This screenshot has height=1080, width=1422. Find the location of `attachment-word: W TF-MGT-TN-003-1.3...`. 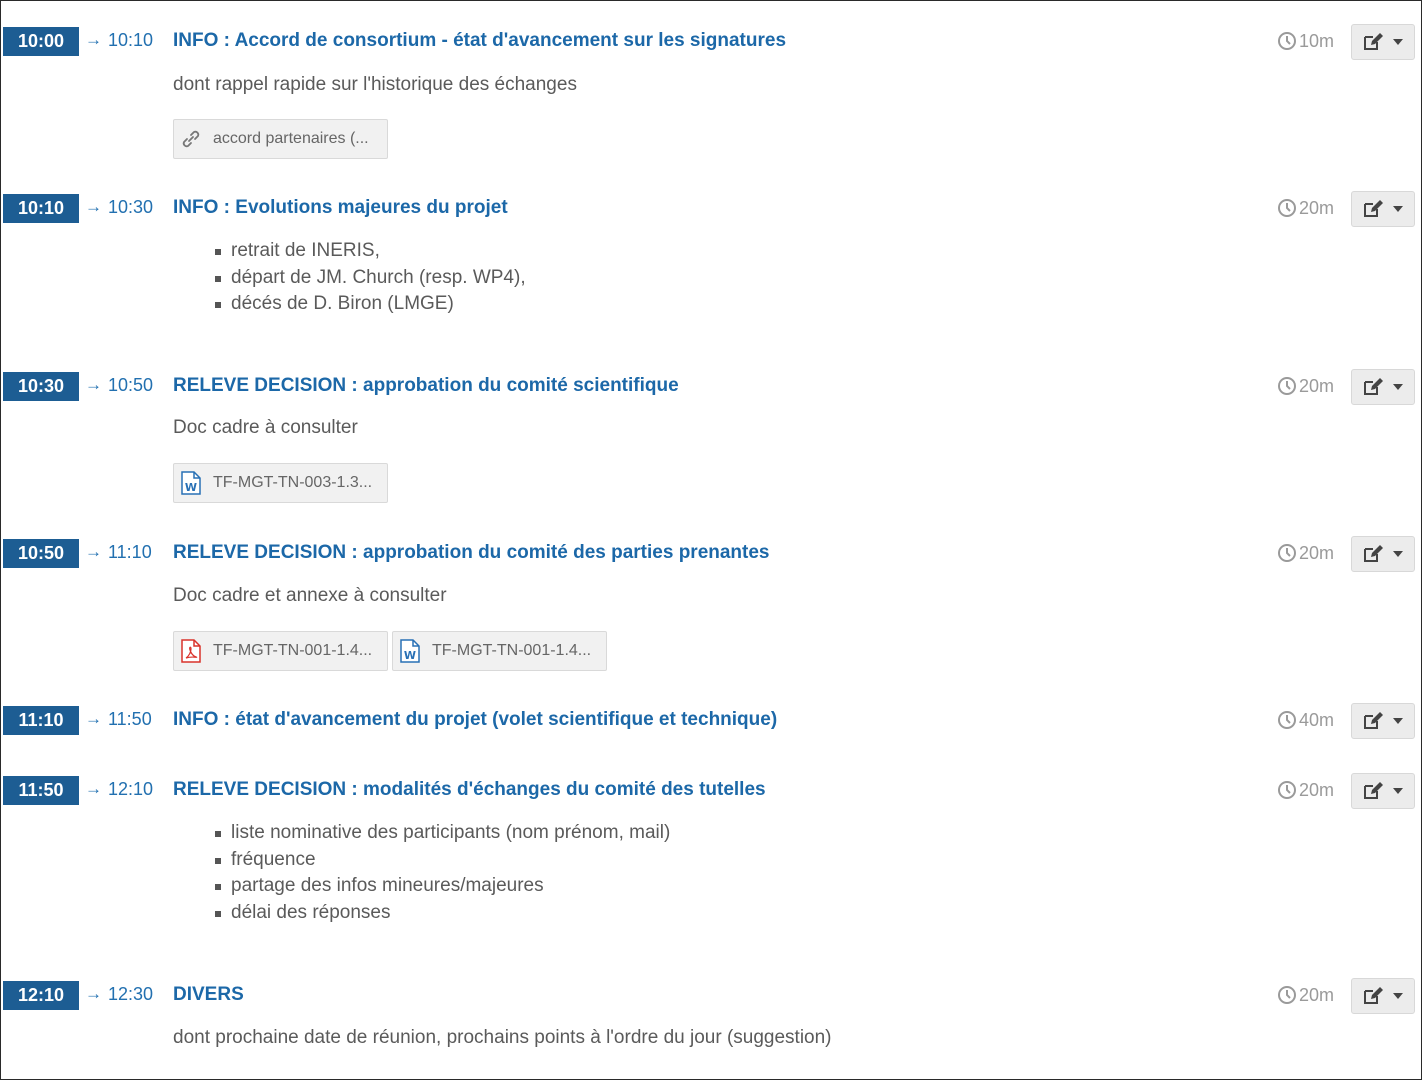

attachment-word: W TF-MGT-TN-003-1.3... is located at coordinates (280, 483).